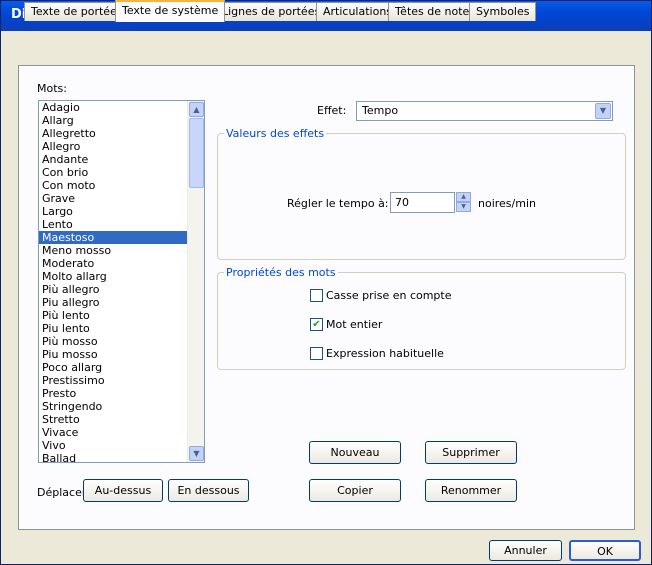  I want to click on move-up-button: Au-dessus, so click(123, 490).